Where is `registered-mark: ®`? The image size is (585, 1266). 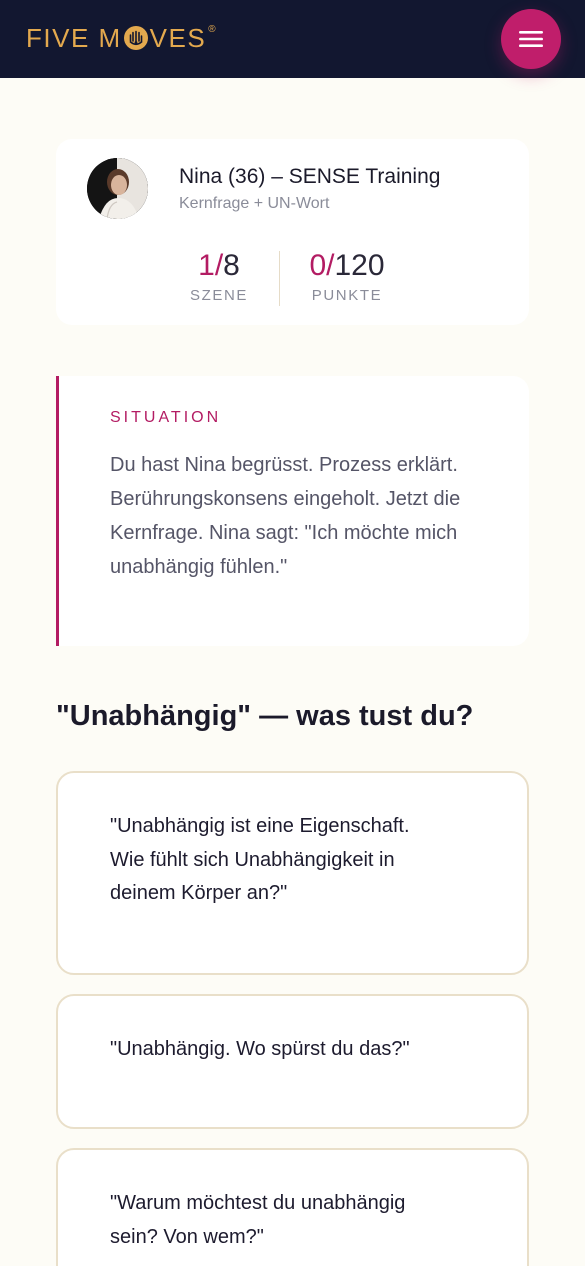
registered-mark: ® is located at coordinates (213, 29).